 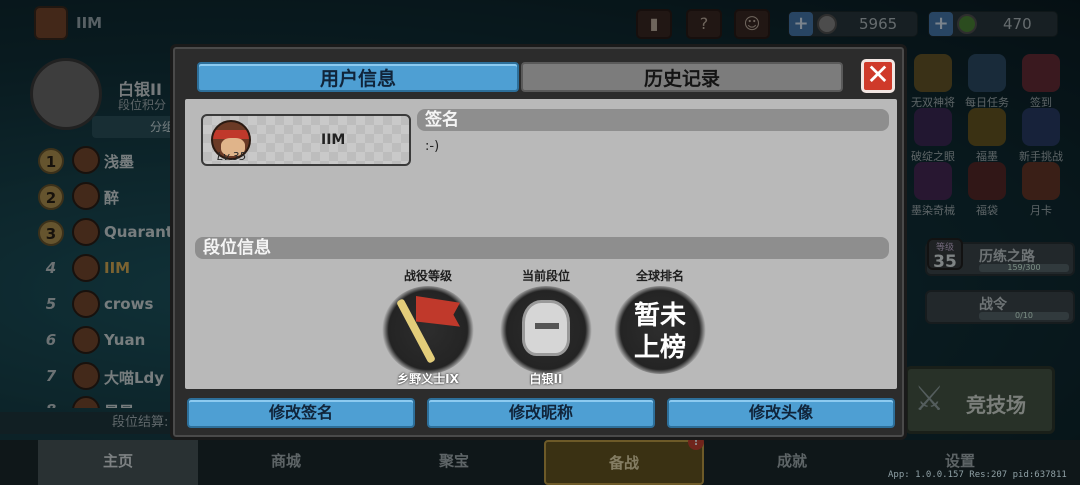 What do you see at coordinates (546, 379) in the screenshot?
I see `current-rank-value: 白银II` at bounding box center [546, 379].